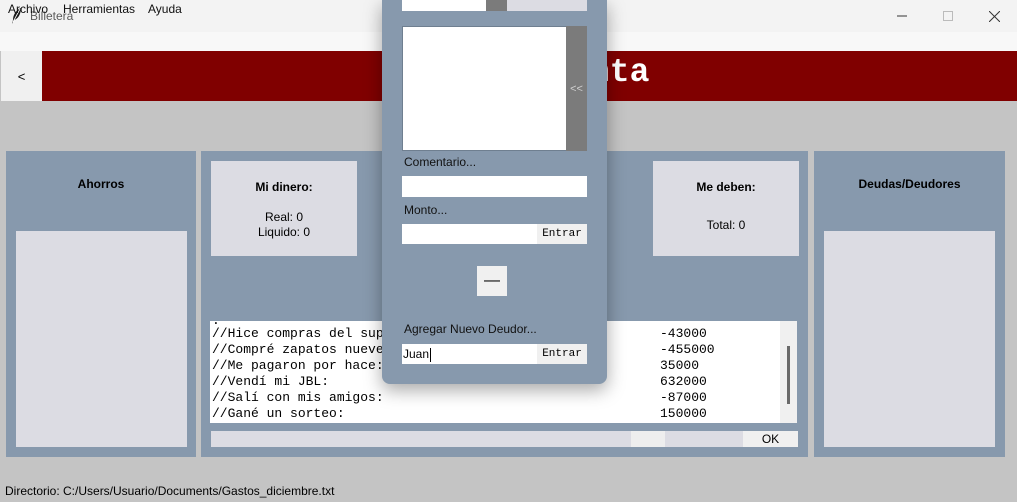 This screenshot has width=1017, height=502. Describe the element at coordinates (298, 365) in the screenshot. I see `log-row-text: //Me pagaron por hace:` at that location.